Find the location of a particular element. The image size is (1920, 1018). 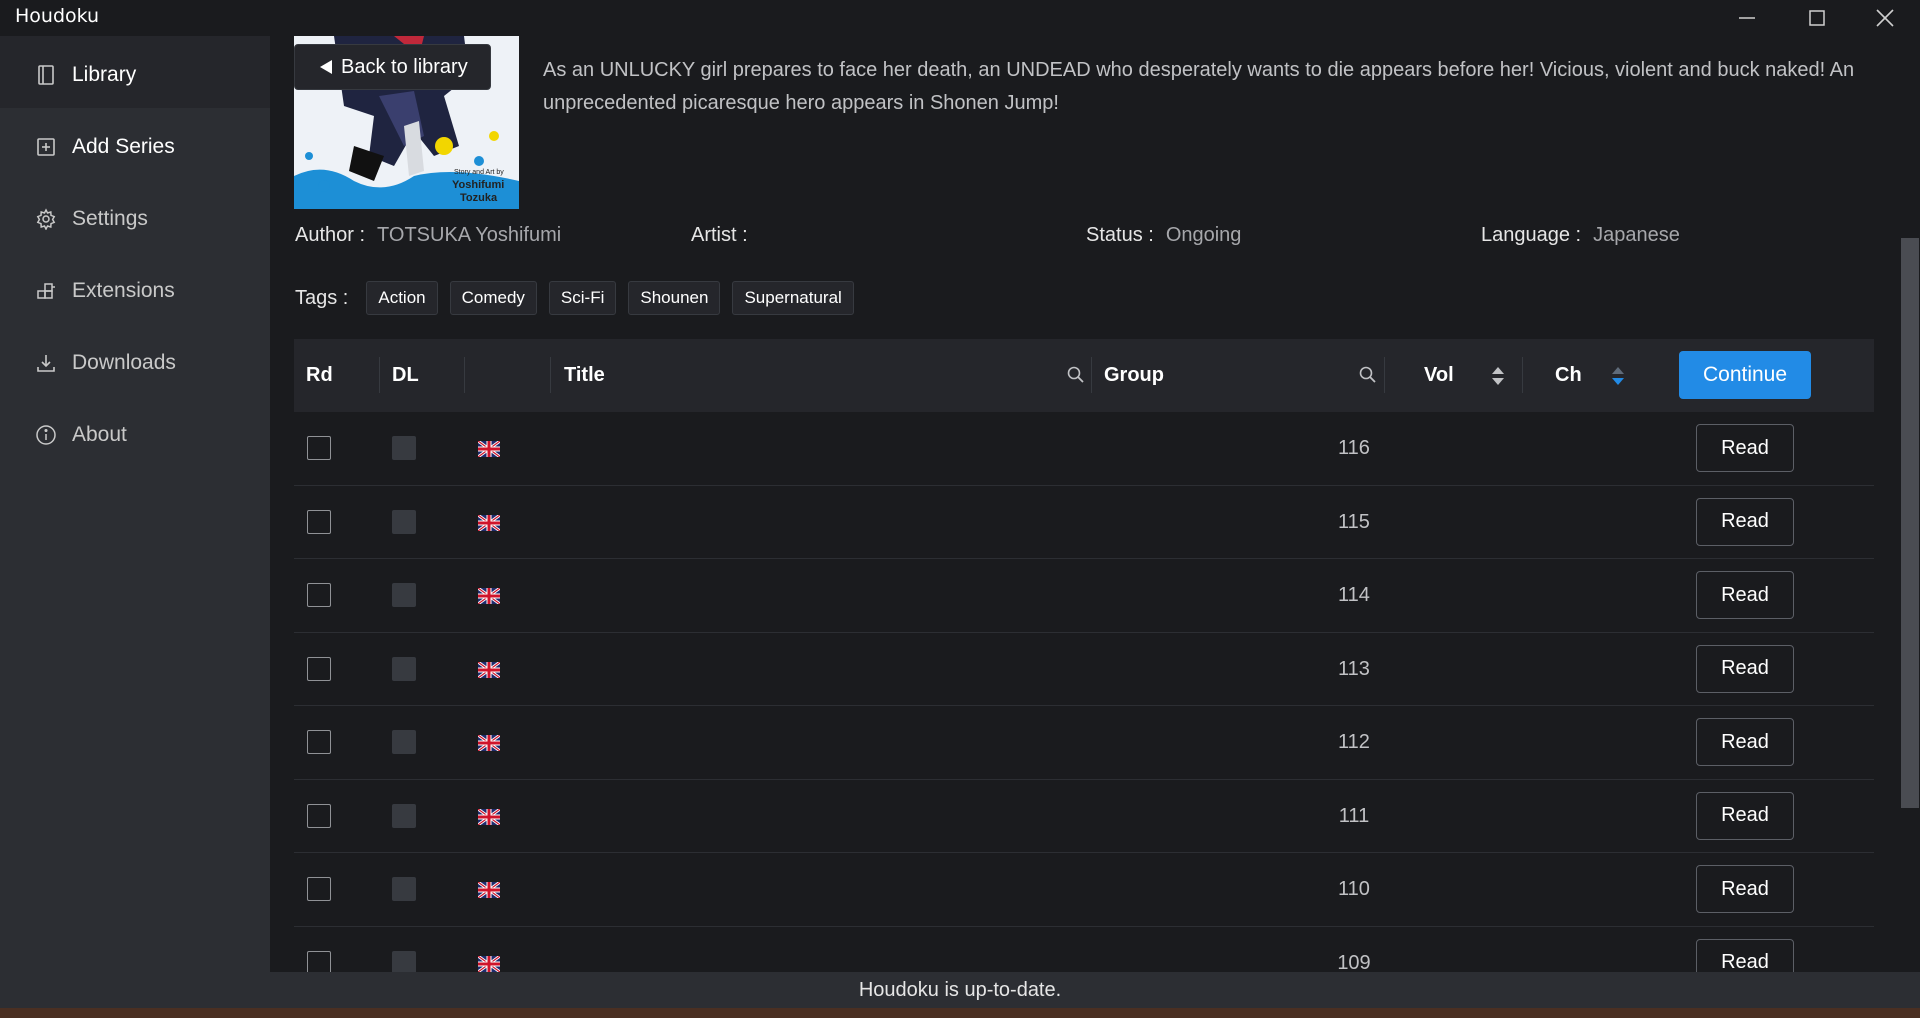

cover-credit-line2: Yoshifumi is located at coordinates (478, 185).